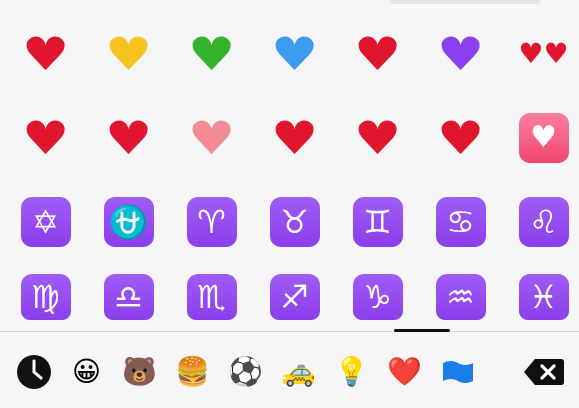 Image resolution: width=579 pixels, height=408 pixels. Describe the element at coordinates (543, 297) in the screenshot. I see `pisces-tile: ♓` at that location.